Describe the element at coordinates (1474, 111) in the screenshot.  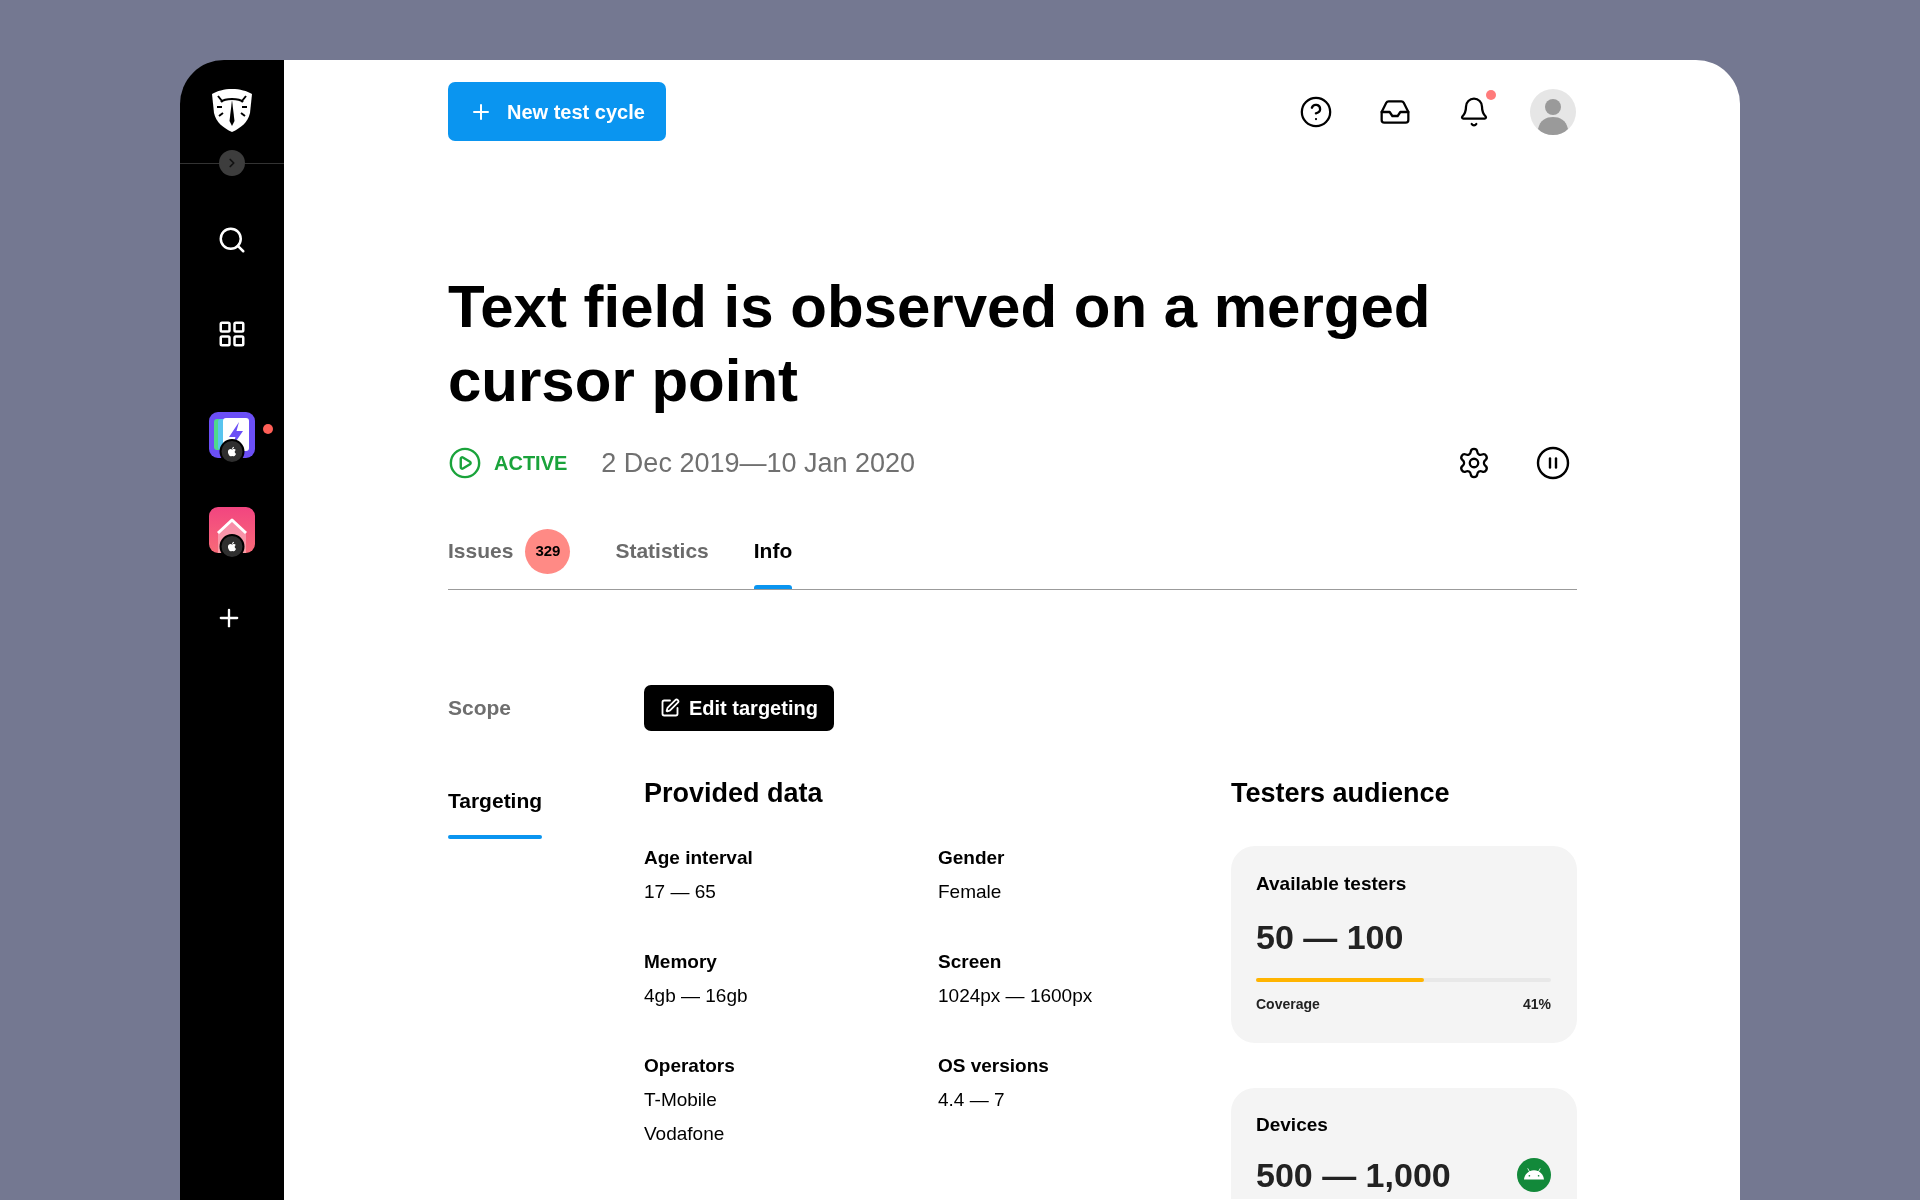
I see `bell-icon` at that location.